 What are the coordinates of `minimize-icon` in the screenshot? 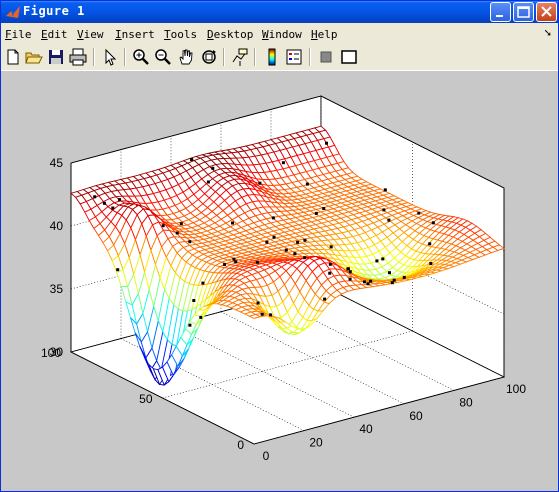 It's located at (499, 16).